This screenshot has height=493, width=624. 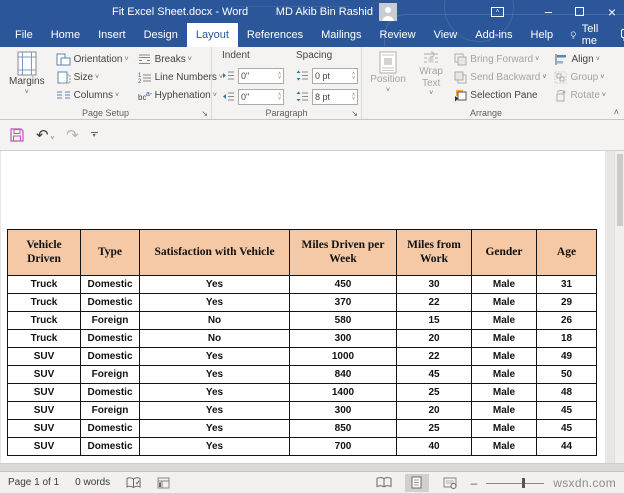 I want to click on scrollbar-thumb, so click(x=620, y=190).